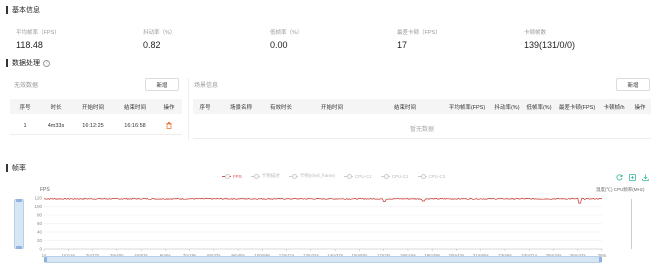  What do you see at coordinates (422, 138) in the screenshot?
I see `divider` at bounding box center [422, 138].